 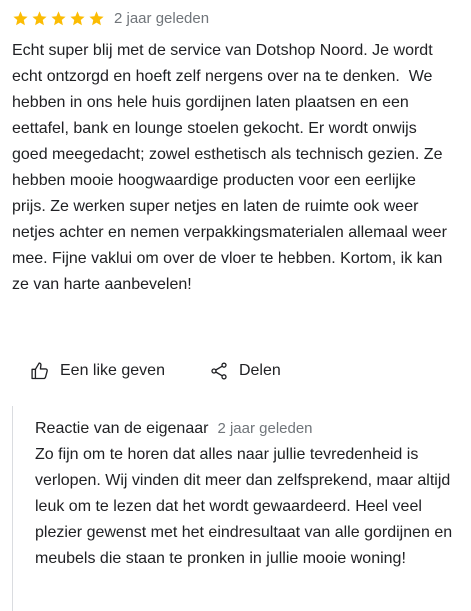 I want to click on owner-reply-heading: Reactie van de eigenaar, so click(x=122, y=428).